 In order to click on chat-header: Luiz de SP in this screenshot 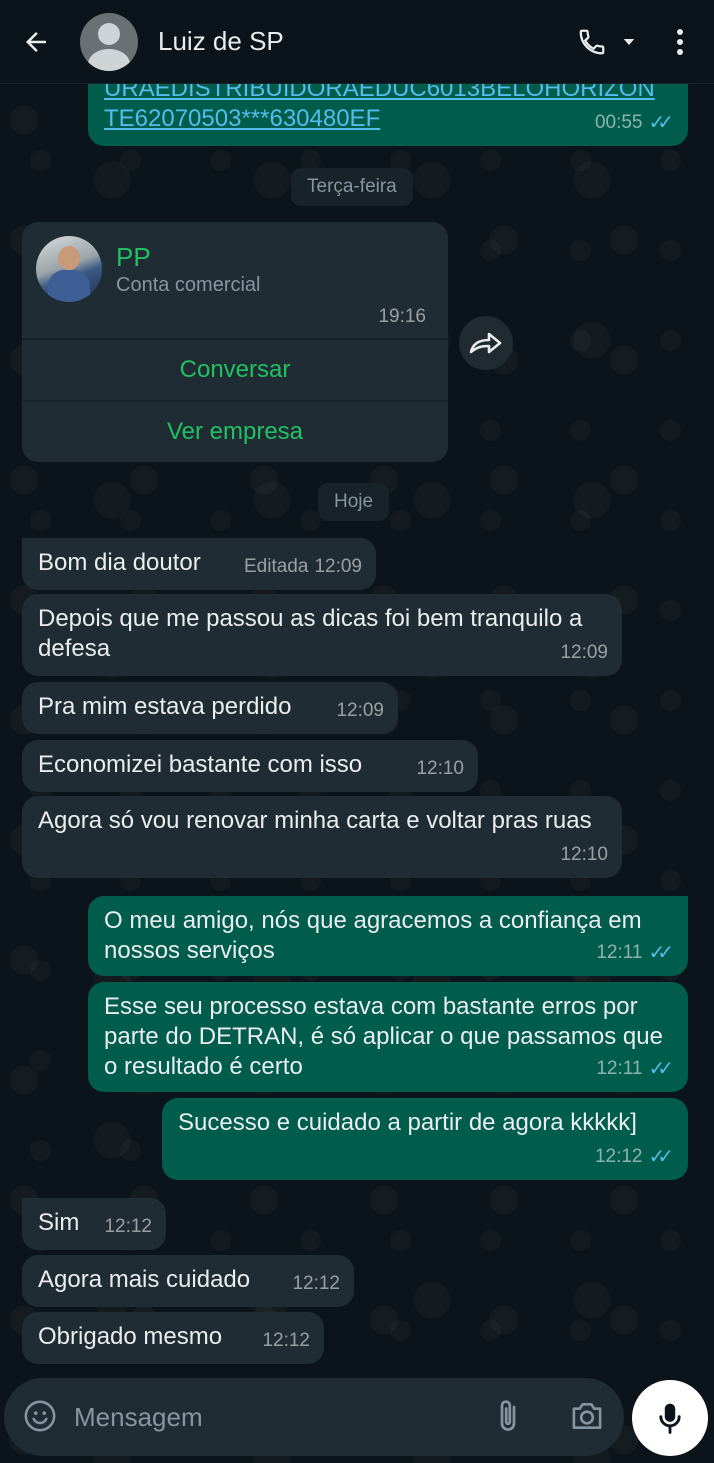, I will do `click(357, 42)`.